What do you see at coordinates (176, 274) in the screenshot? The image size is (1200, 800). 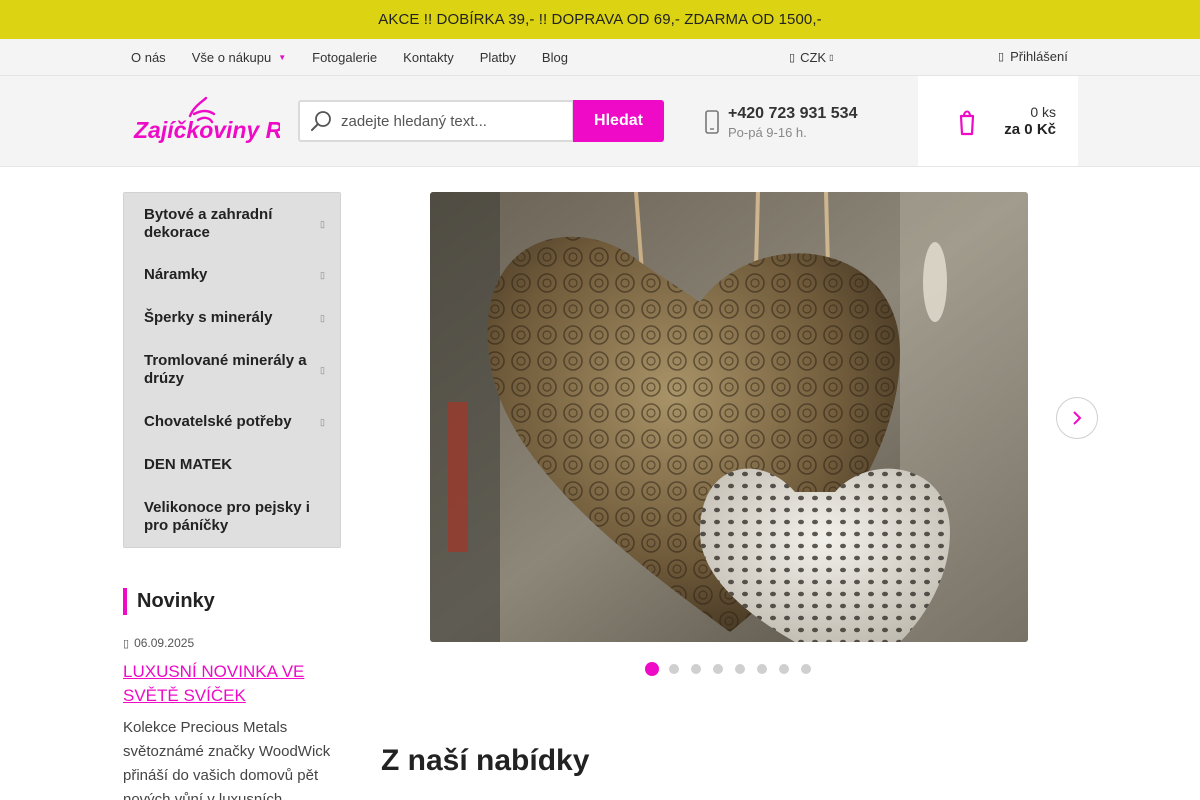 I see `category-label: Náramky` at bounding box center [176, 274].